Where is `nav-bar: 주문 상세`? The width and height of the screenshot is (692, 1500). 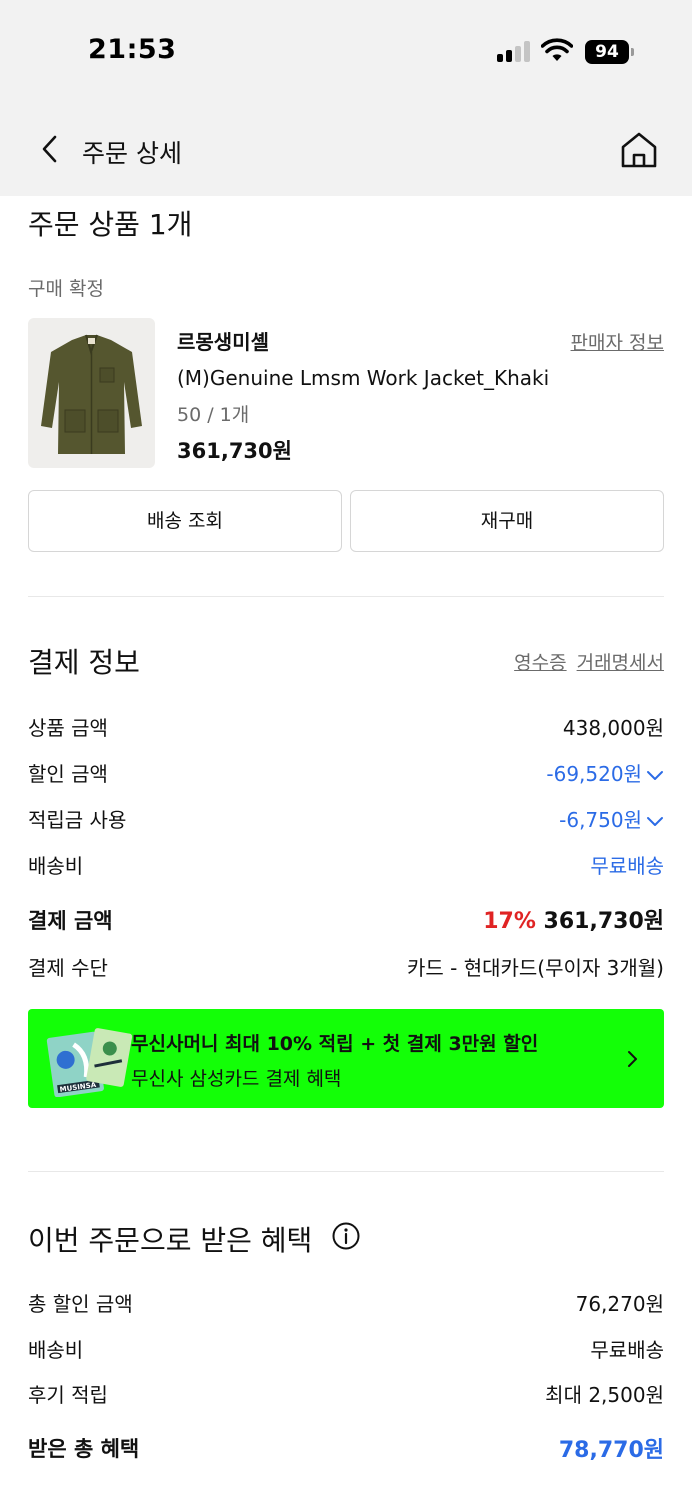
nav-bar: 주문 상세 is located at coordinates (346, 153).